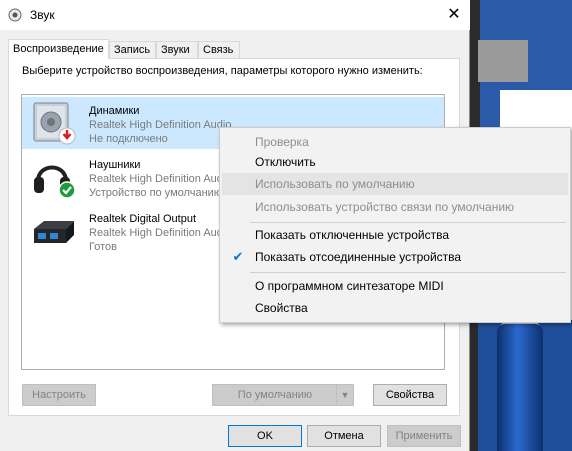  I want to click on checkmark-icon: ✔, so click(238, 256).